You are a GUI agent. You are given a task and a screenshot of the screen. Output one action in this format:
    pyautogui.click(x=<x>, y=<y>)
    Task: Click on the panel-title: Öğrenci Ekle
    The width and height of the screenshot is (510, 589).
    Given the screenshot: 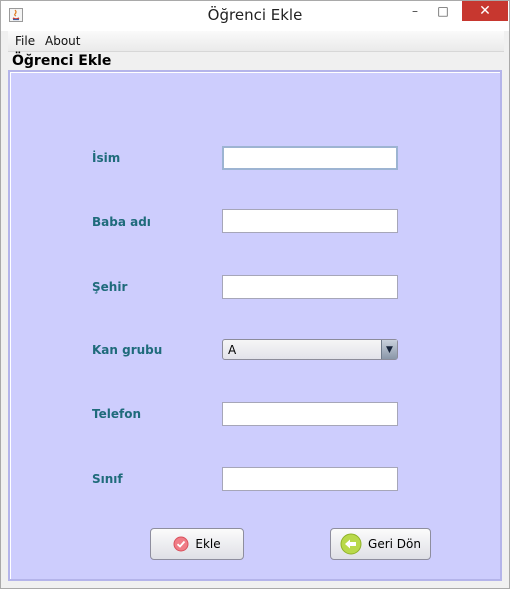 What is the action you would take?
    pyautogui.click(x=62, y=61)
    